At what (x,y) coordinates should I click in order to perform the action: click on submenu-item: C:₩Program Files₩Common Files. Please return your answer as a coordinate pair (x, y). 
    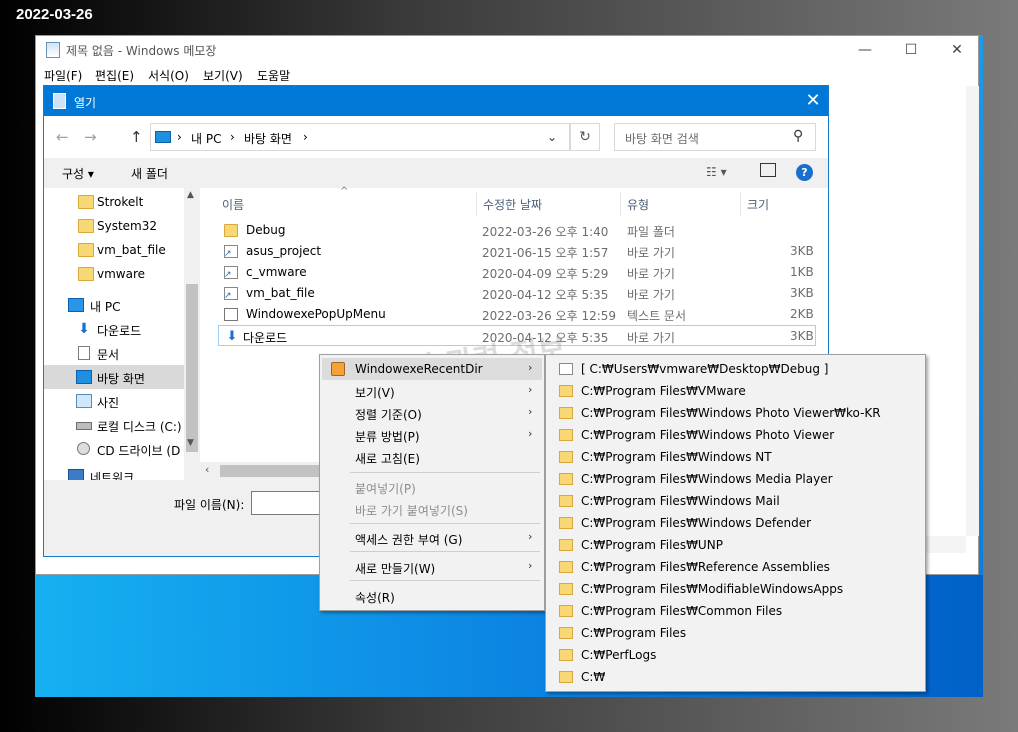
    Looking at the image, I should click on (736, 611).